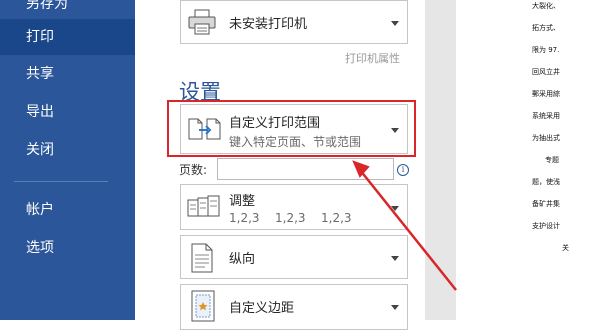  I want to click on collate-dropdown: 调整 1,2,3 1,2,3 1,2,3, so click(294, 207).